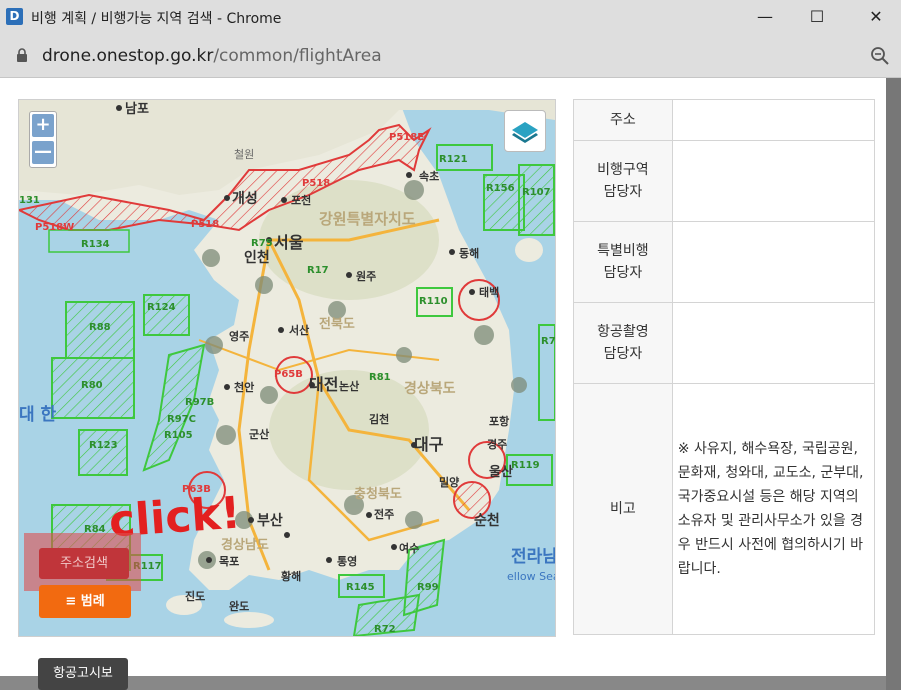  I want to click on zone-label: R107, so click(536, 192).